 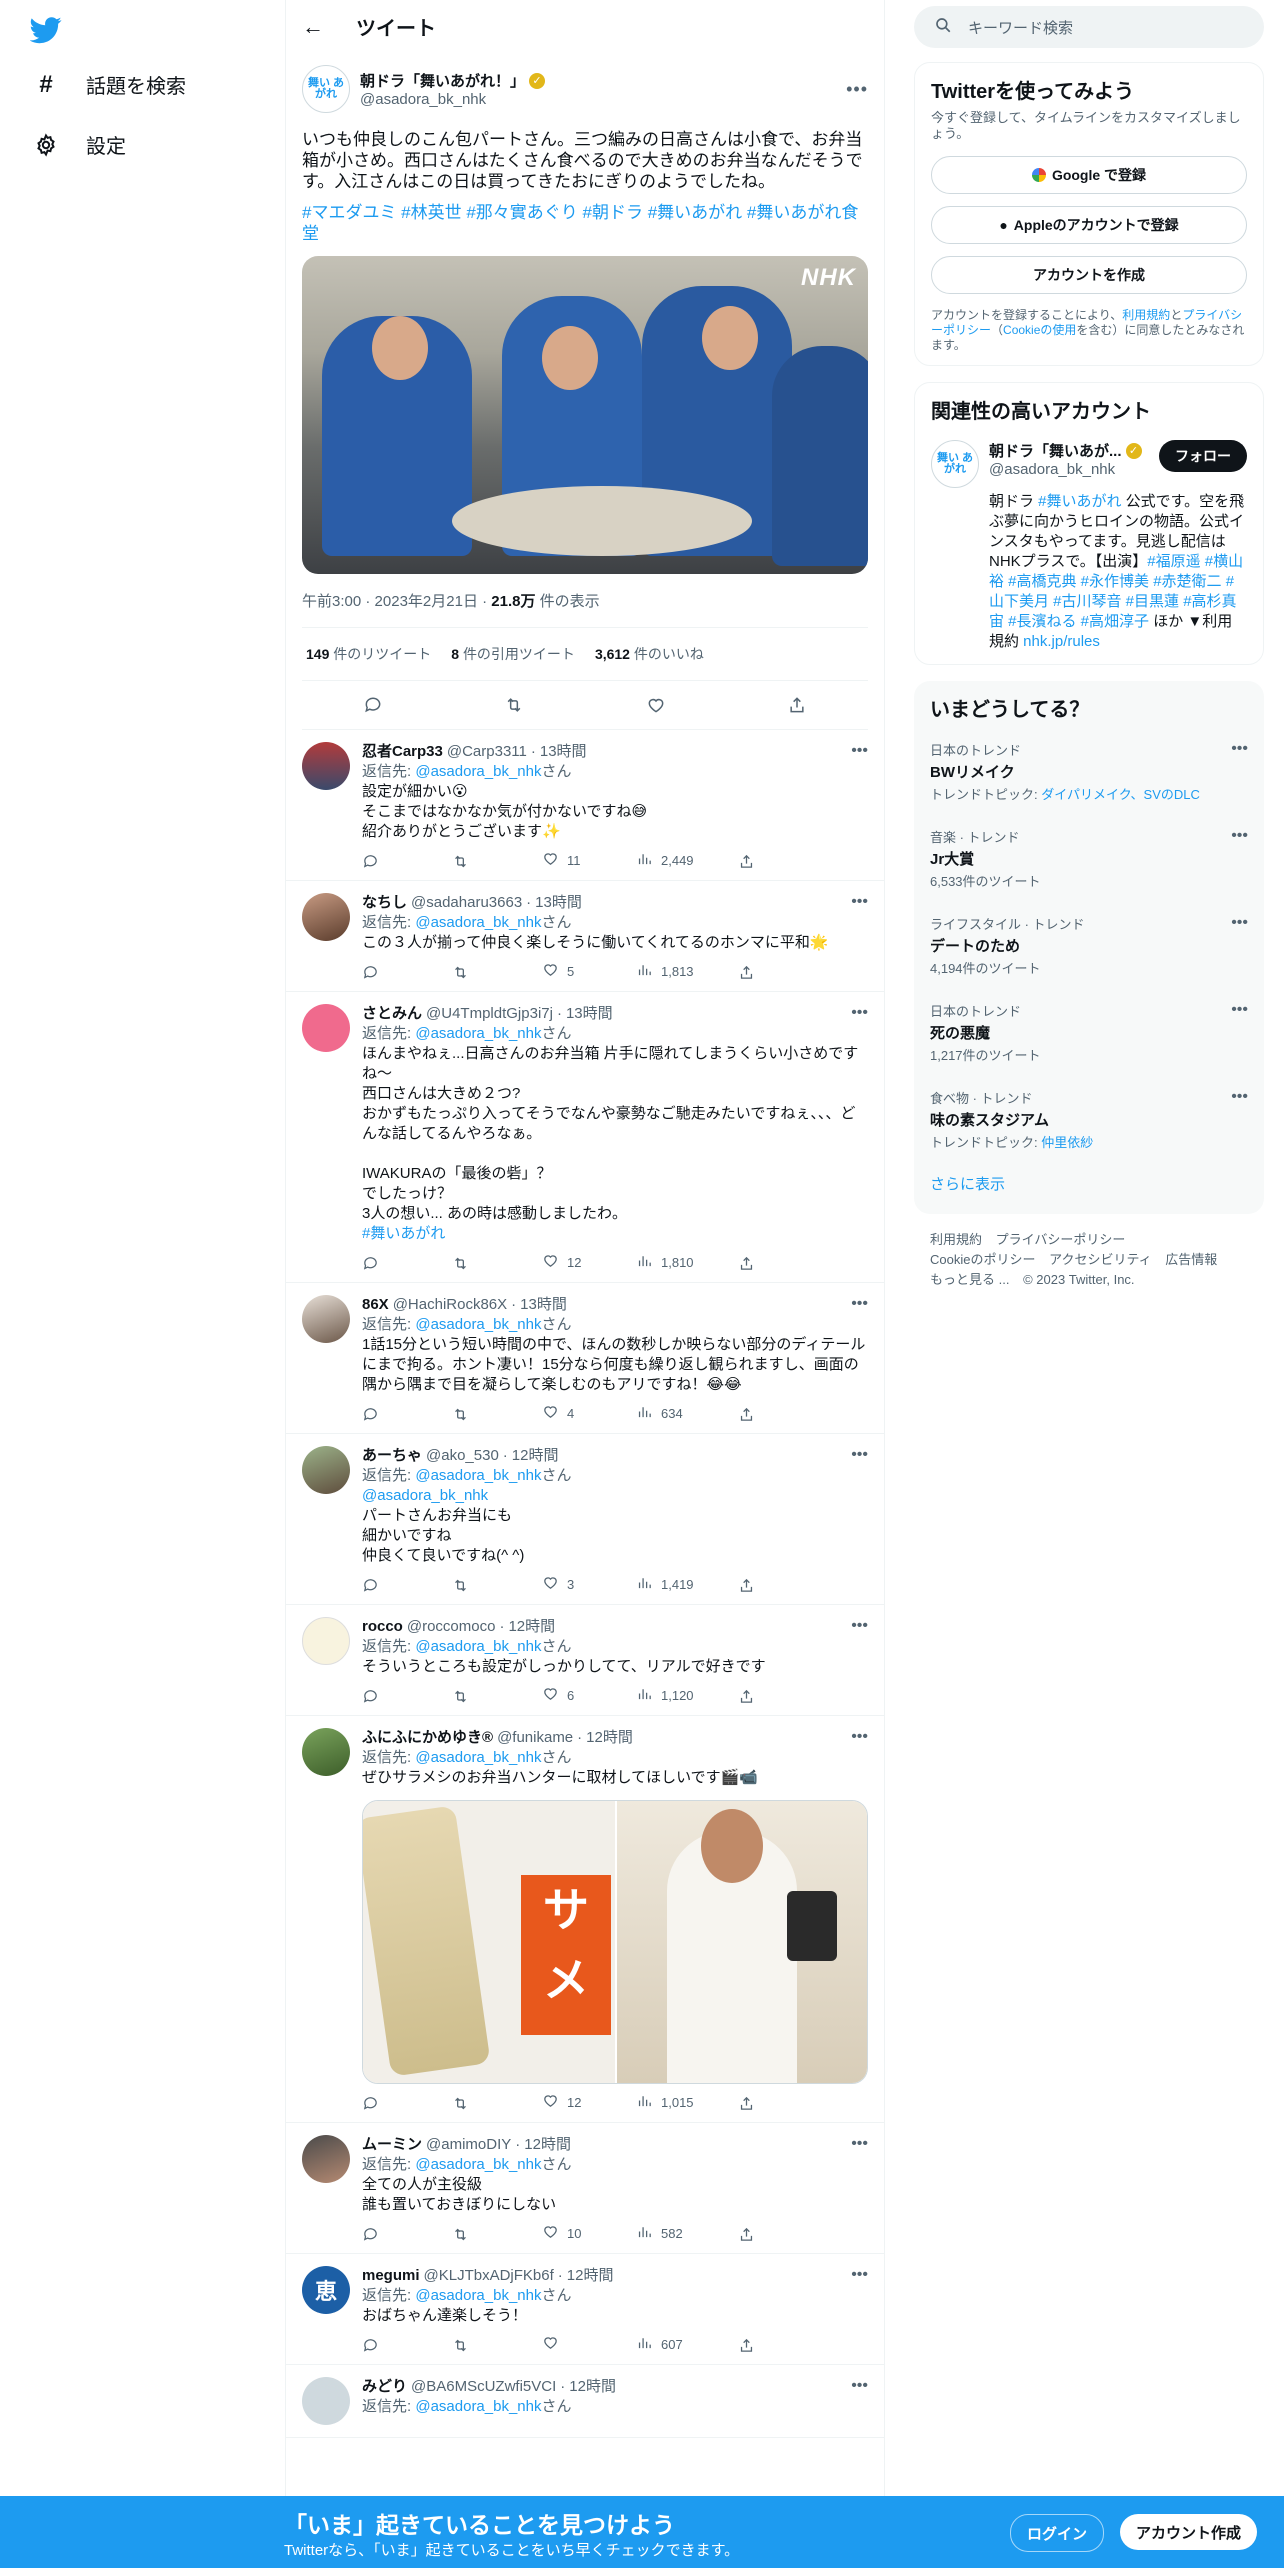 What do you see at coordinates (402, 752) in the screenshot?
I see `reply-author-name: 忍者Carp33` at bounding box center [402, 752].